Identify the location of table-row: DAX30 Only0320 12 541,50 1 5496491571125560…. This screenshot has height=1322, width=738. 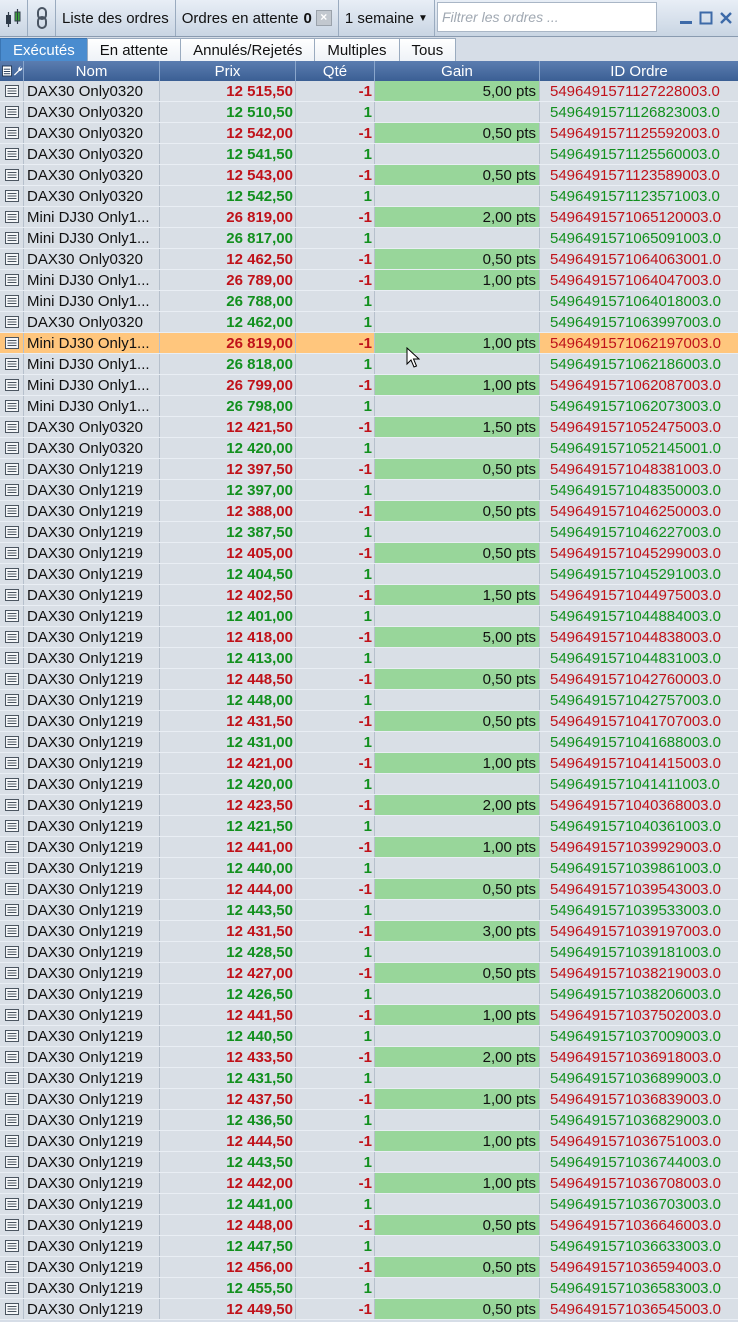
(369, 154).